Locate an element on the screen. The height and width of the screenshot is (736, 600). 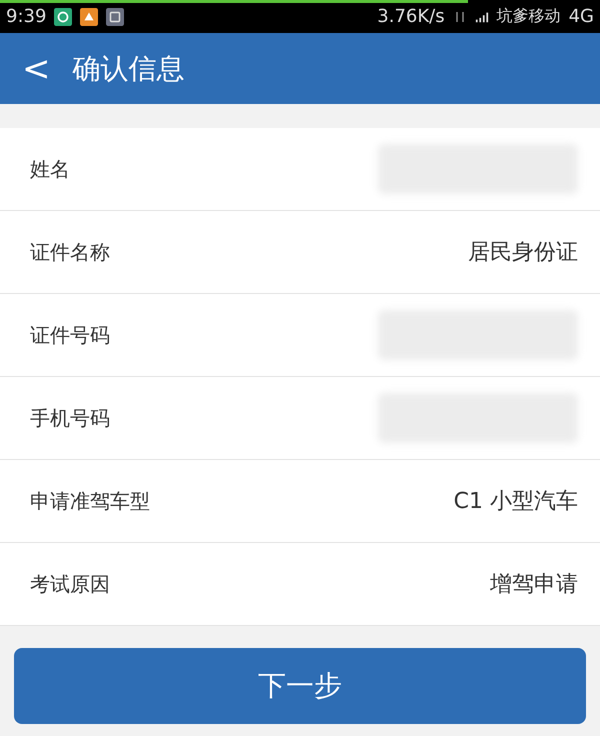
field-label: 申请准驾车型 is located at coordinates (90, 501).